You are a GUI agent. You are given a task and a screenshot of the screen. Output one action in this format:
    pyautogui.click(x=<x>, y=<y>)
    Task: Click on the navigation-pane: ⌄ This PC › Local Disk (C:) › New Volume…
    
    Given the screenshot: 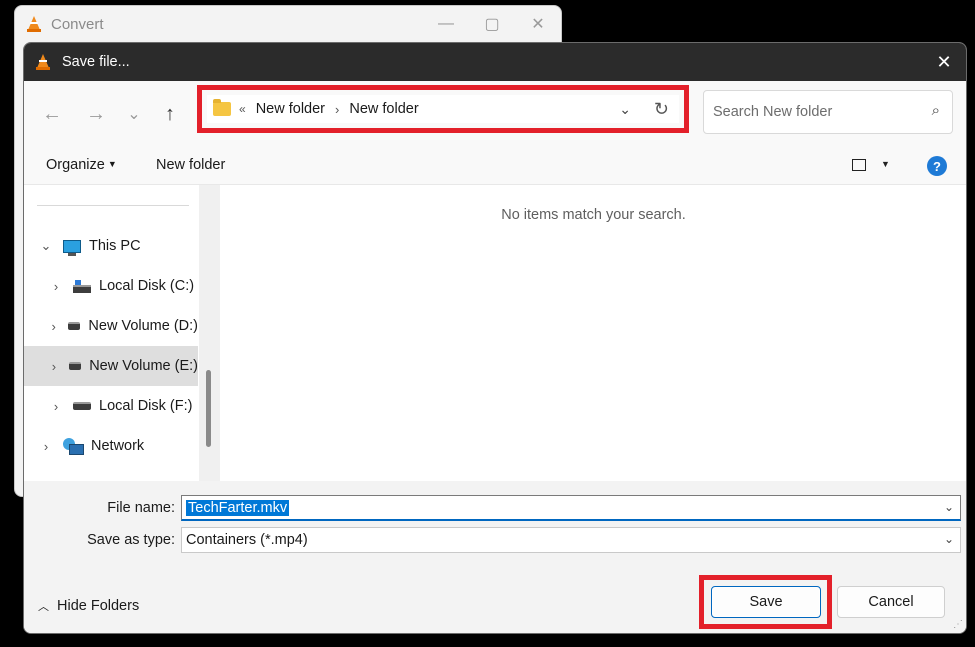 What is the action you would take?
    pyautogui.click(x=122, y=333)
    